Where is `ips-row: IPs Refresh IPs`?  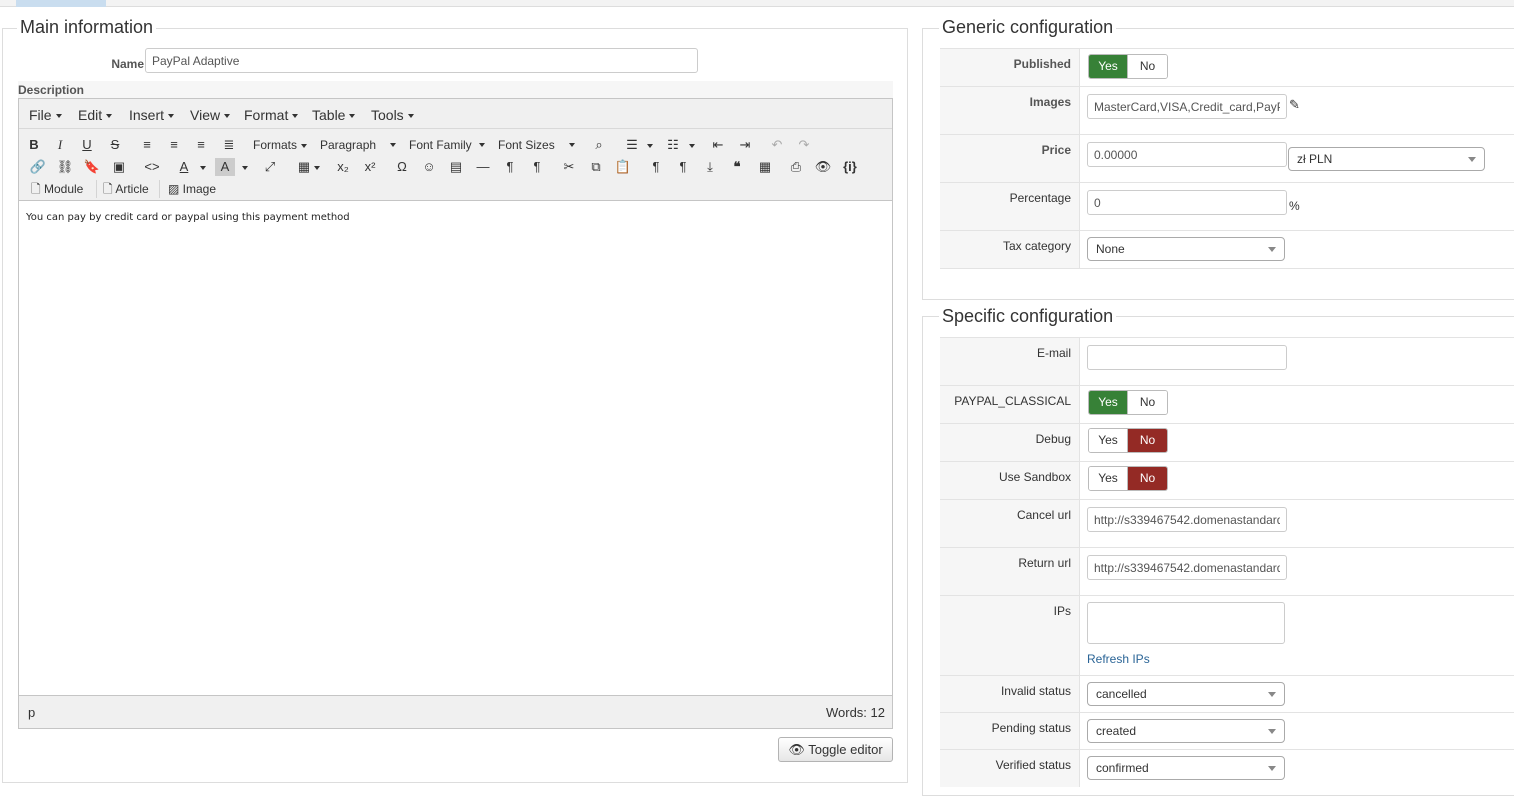
ips-row: IPs Refresh IPs is located at coordinates (1227, 636).